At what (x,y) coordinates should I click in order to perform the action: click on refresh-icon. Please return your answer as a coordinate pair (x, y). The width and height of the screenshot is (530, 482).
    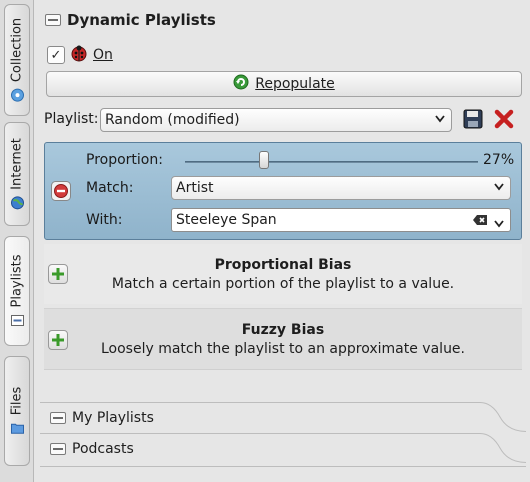
    Looking at the image, I should click on (241, 84).